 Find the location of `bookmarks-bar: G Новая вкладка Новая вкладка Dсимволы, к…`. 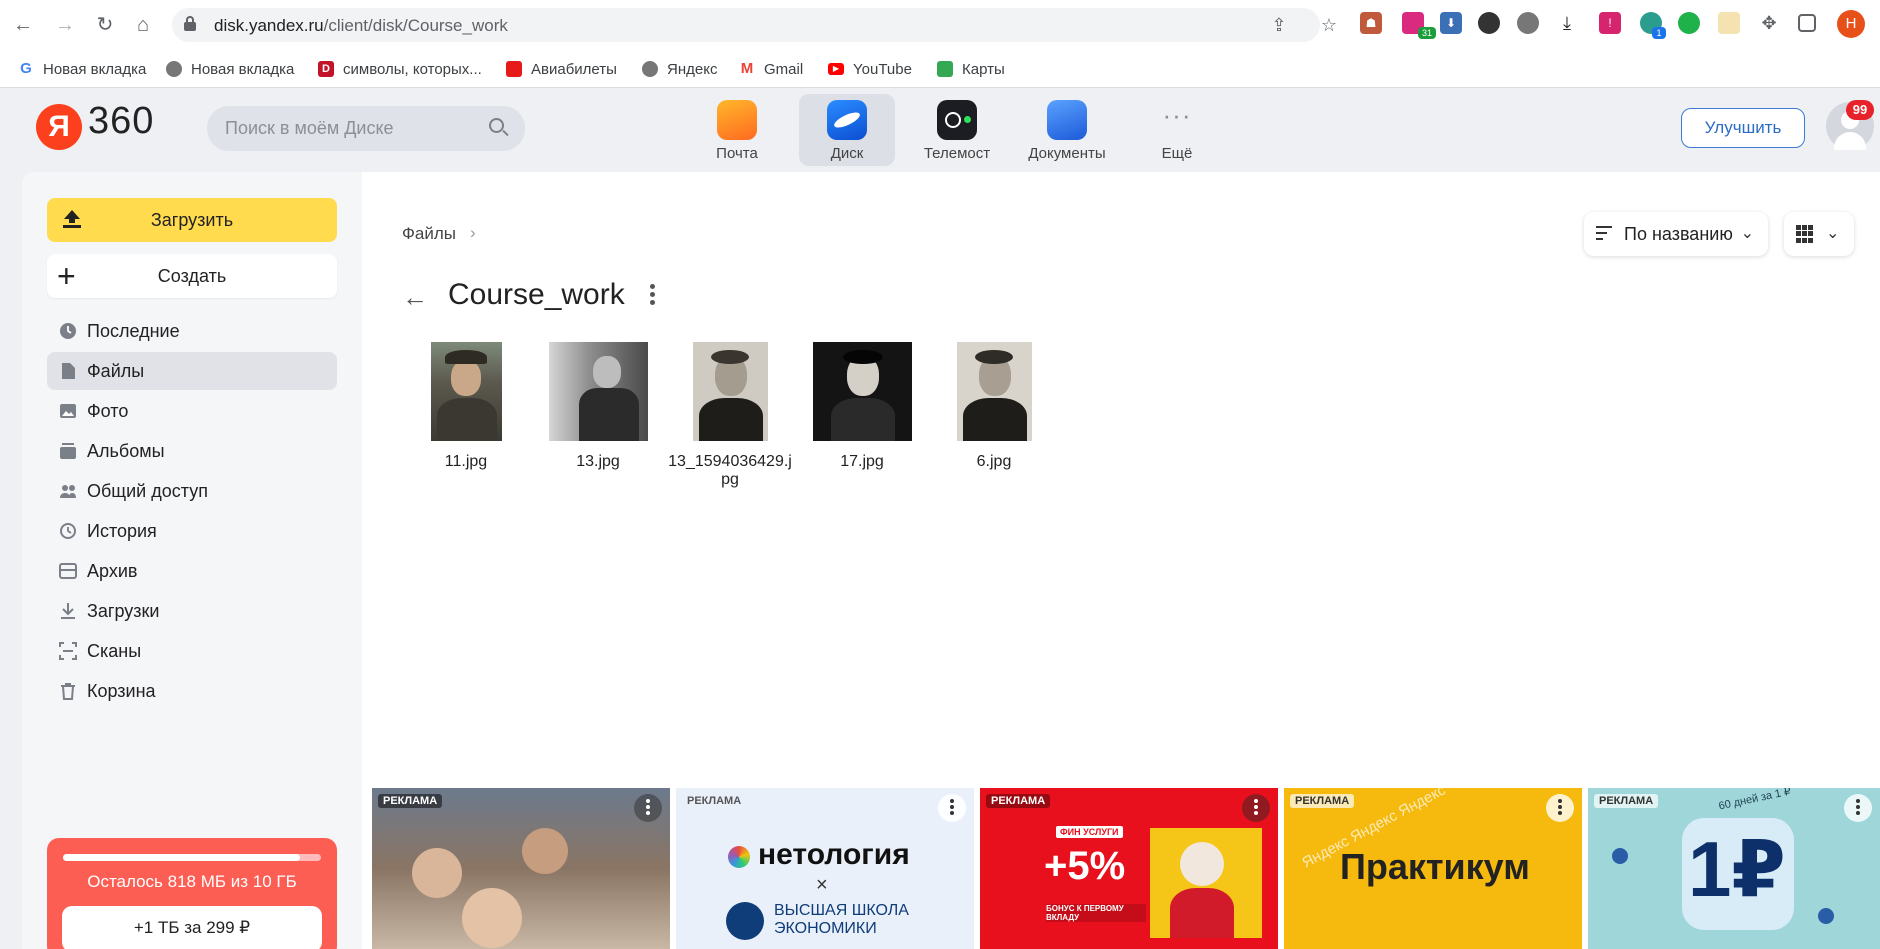

bookmarks-bar: G Новая вкладка Новая вкладка Dсимволы, к… is located at coordinates (940, 69).